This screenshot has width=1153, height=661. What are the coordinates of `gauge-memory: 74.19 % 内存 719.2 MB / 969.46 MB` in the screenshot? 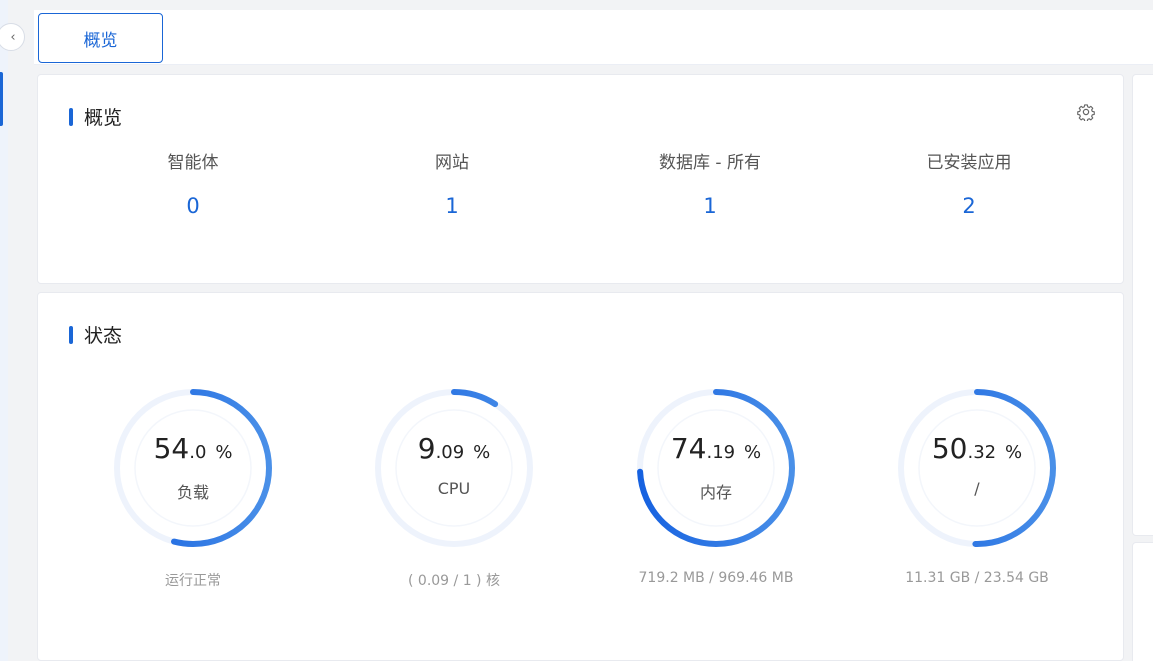 It's located at (716, 493).